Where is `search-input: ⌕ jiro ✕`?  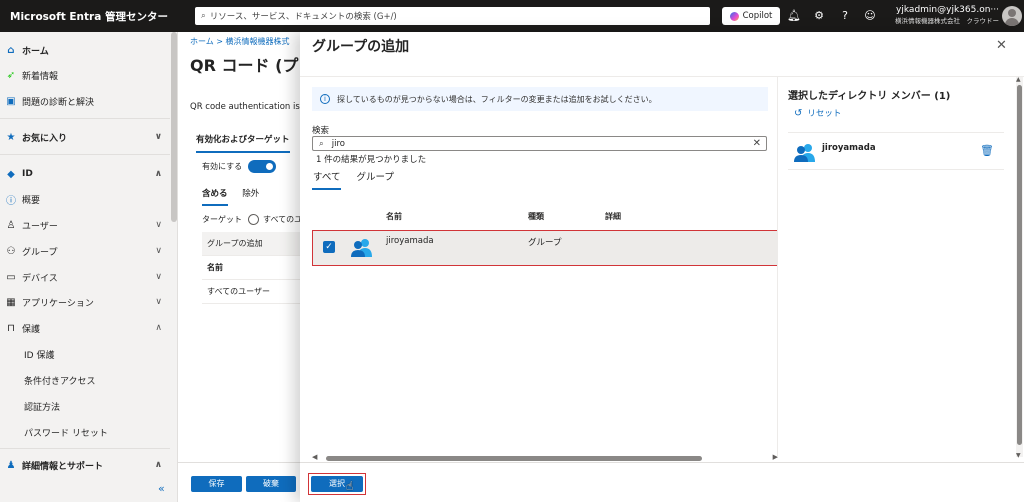 search-input: ⌕ jiro ✕ is located at coordinates (539, 143).